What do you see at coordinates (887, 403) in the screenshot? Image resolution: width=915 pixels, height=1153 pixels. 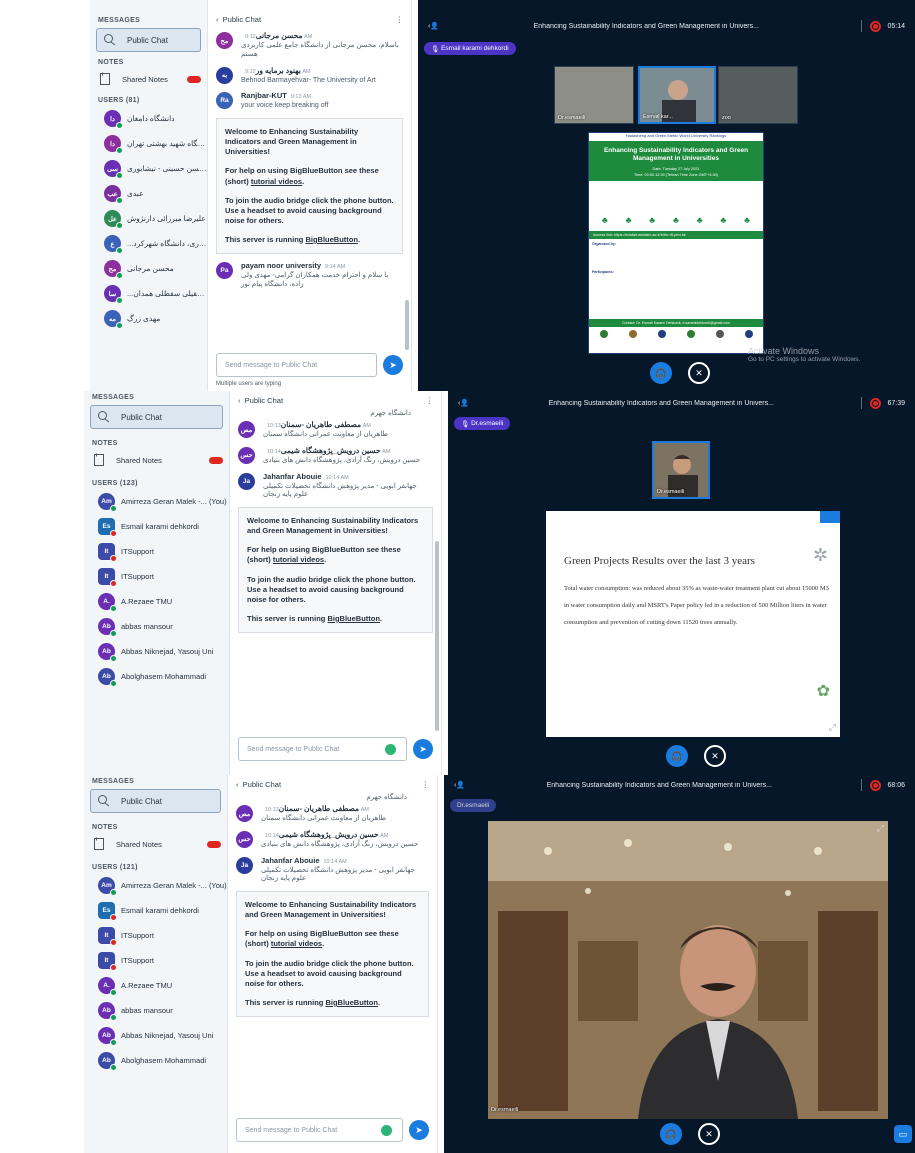 I see `recording-indicator: 67:39` at bounding box center [887, 403].